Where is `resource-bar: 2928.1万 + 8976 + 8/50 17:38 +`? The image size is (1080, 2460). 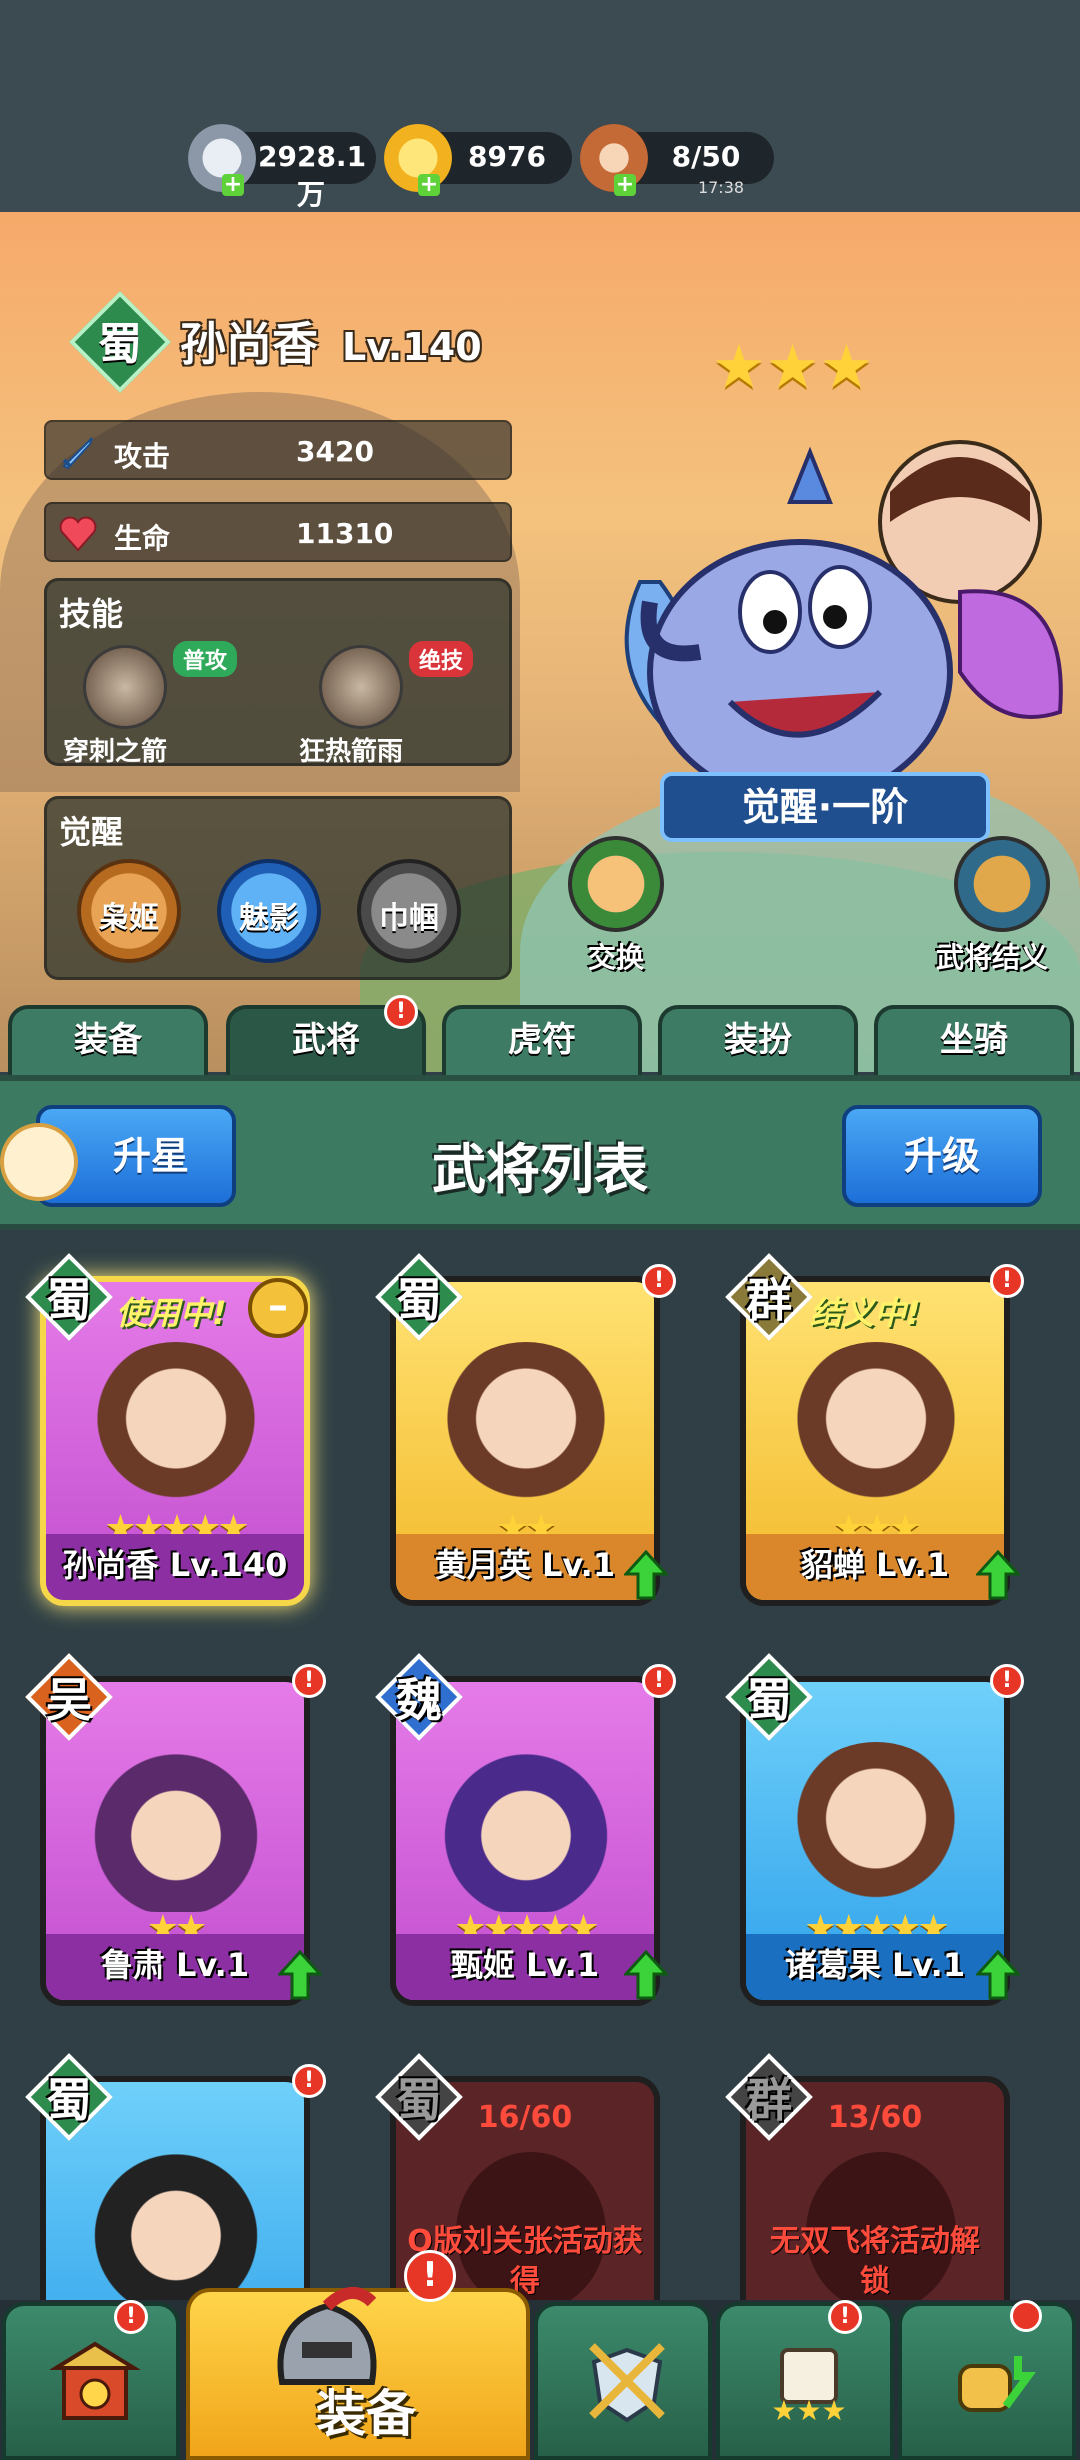 resource-bar: 2928.1万 + 8976 + 8/50 17:38 + is located at coordinates (540, 106).